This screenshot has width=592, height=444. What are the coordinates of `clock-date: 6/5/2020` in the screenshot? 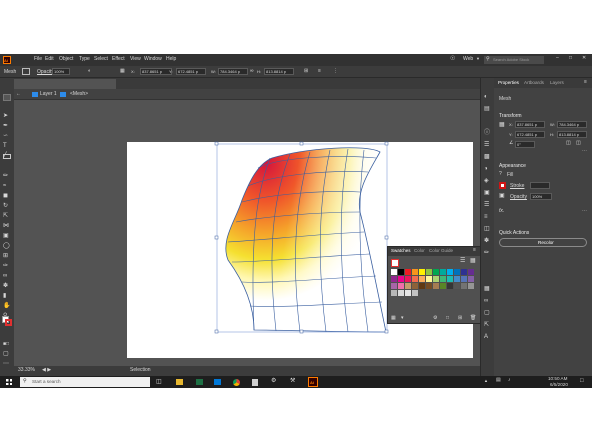 It's located at (559, 385).